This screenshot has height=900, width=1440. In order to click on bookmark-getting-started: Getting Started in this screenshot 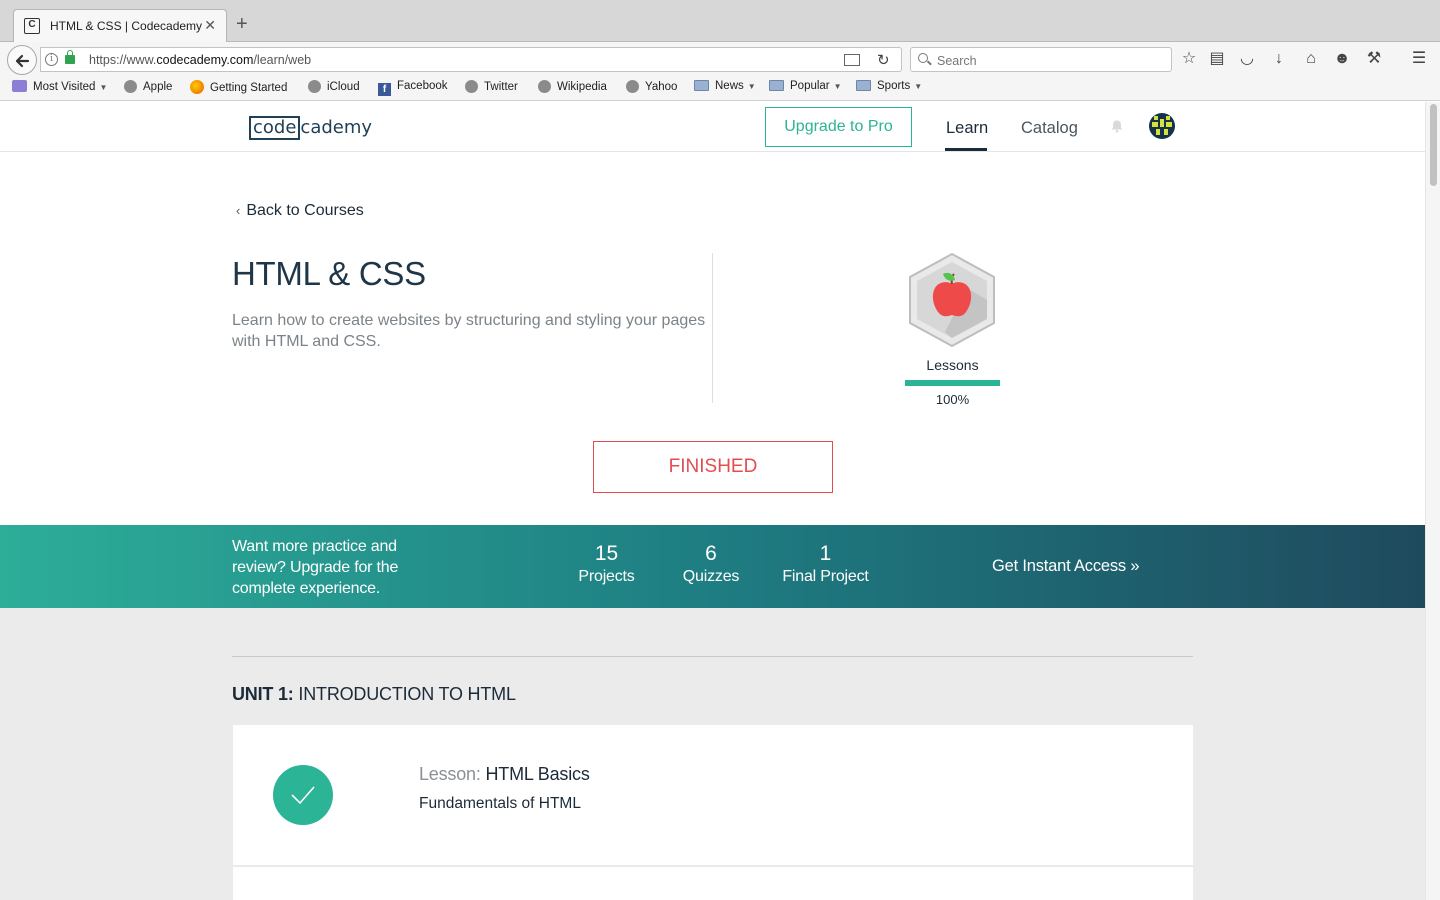, I will do `click(238, 87)`.